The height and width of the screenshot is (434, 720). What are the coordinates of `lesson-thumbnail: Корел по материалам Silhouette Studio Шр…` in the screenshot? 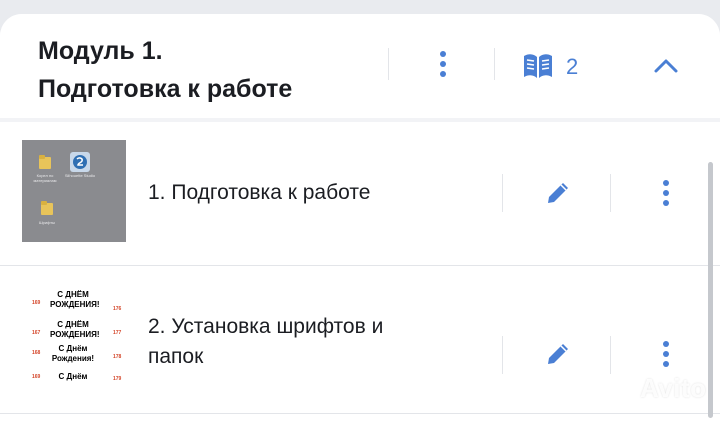 It's located at (74, 191).